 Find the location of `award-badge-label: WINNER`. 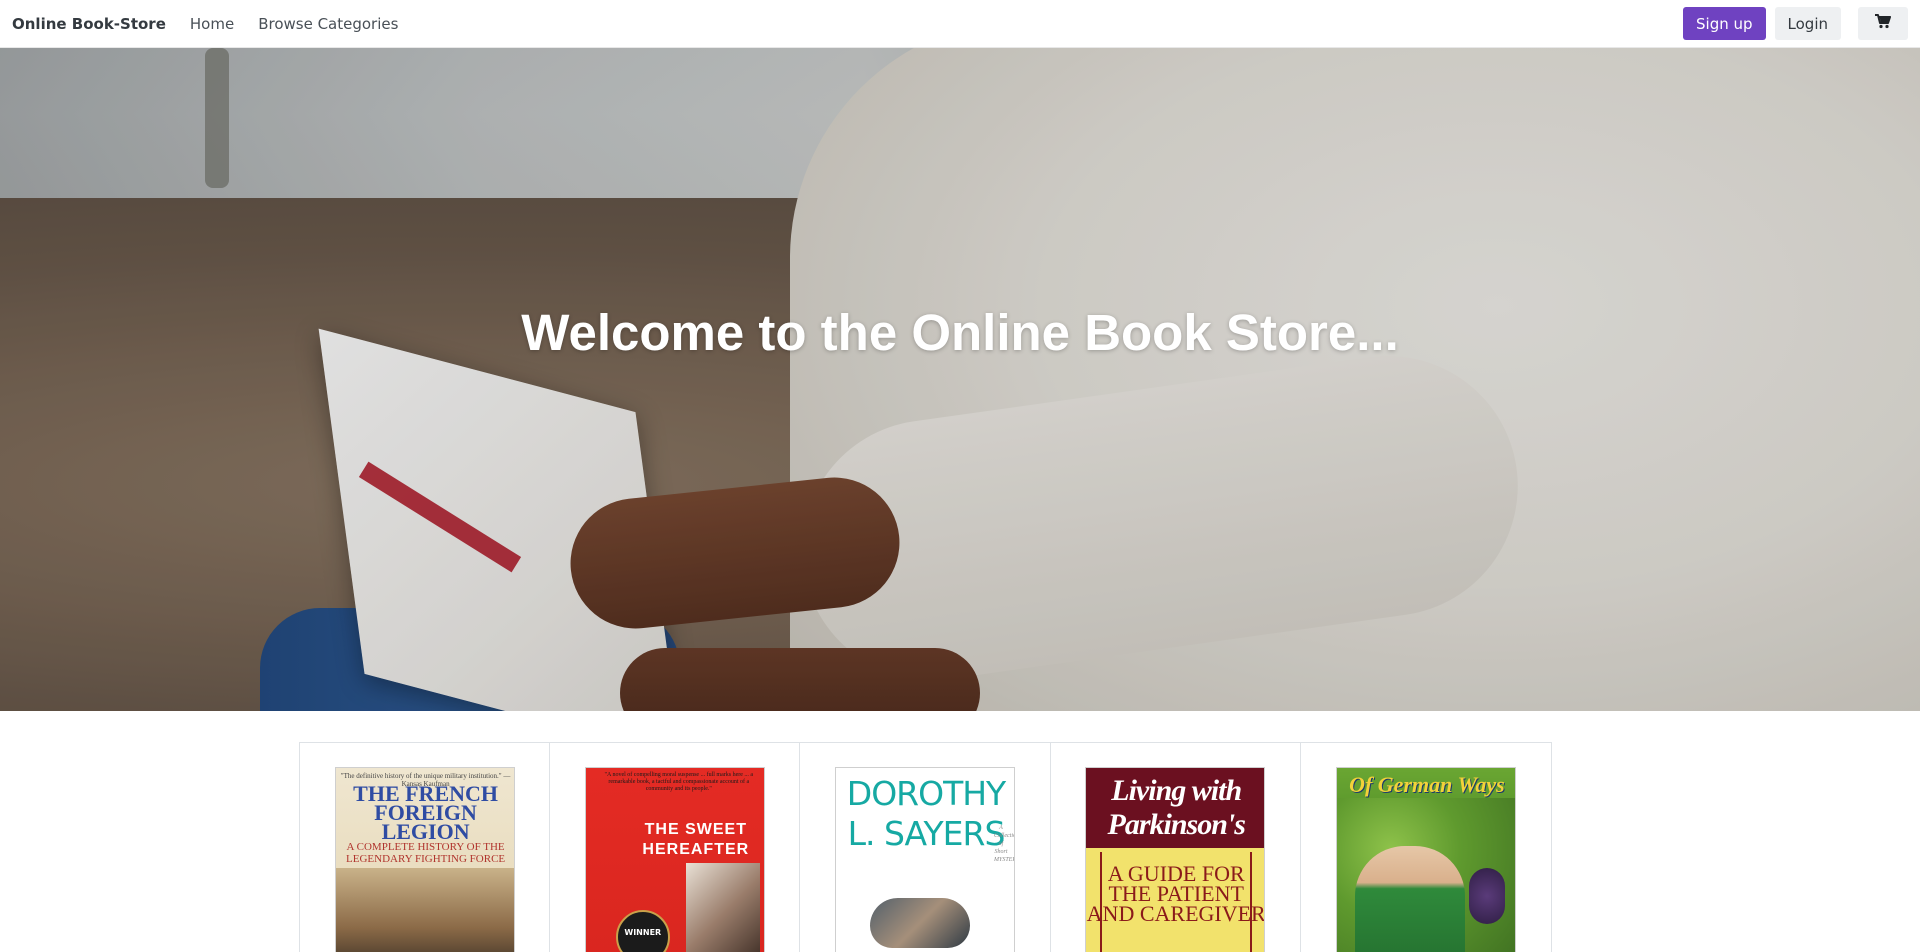

award-badge-label: WINNER is located at coordinates (643, 932).